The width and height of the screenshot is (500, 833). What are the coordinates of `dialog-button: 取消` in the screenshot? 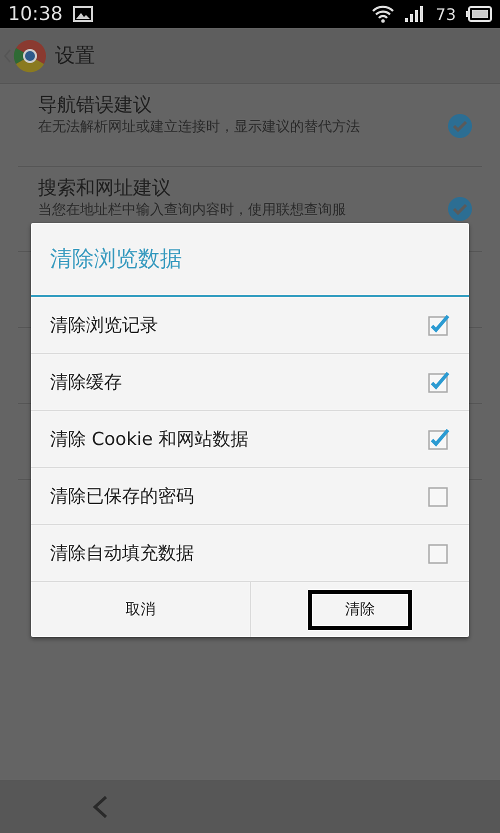 It's located at (140, 609).